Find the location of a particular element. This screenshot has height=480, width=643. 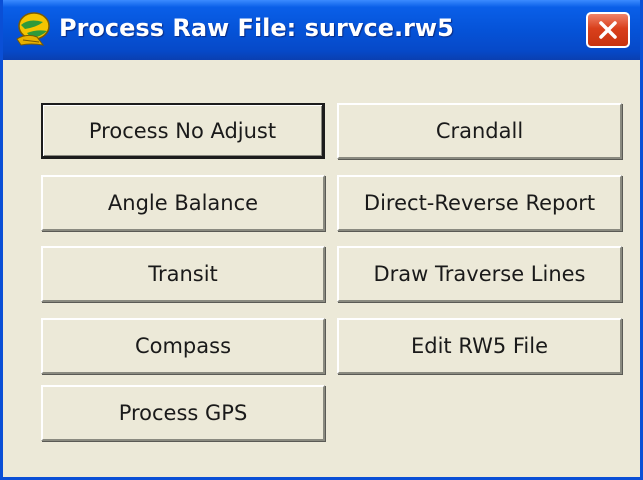

title-bar: Process Raw File: survce.rw5 is located at coordinates (321, 30).